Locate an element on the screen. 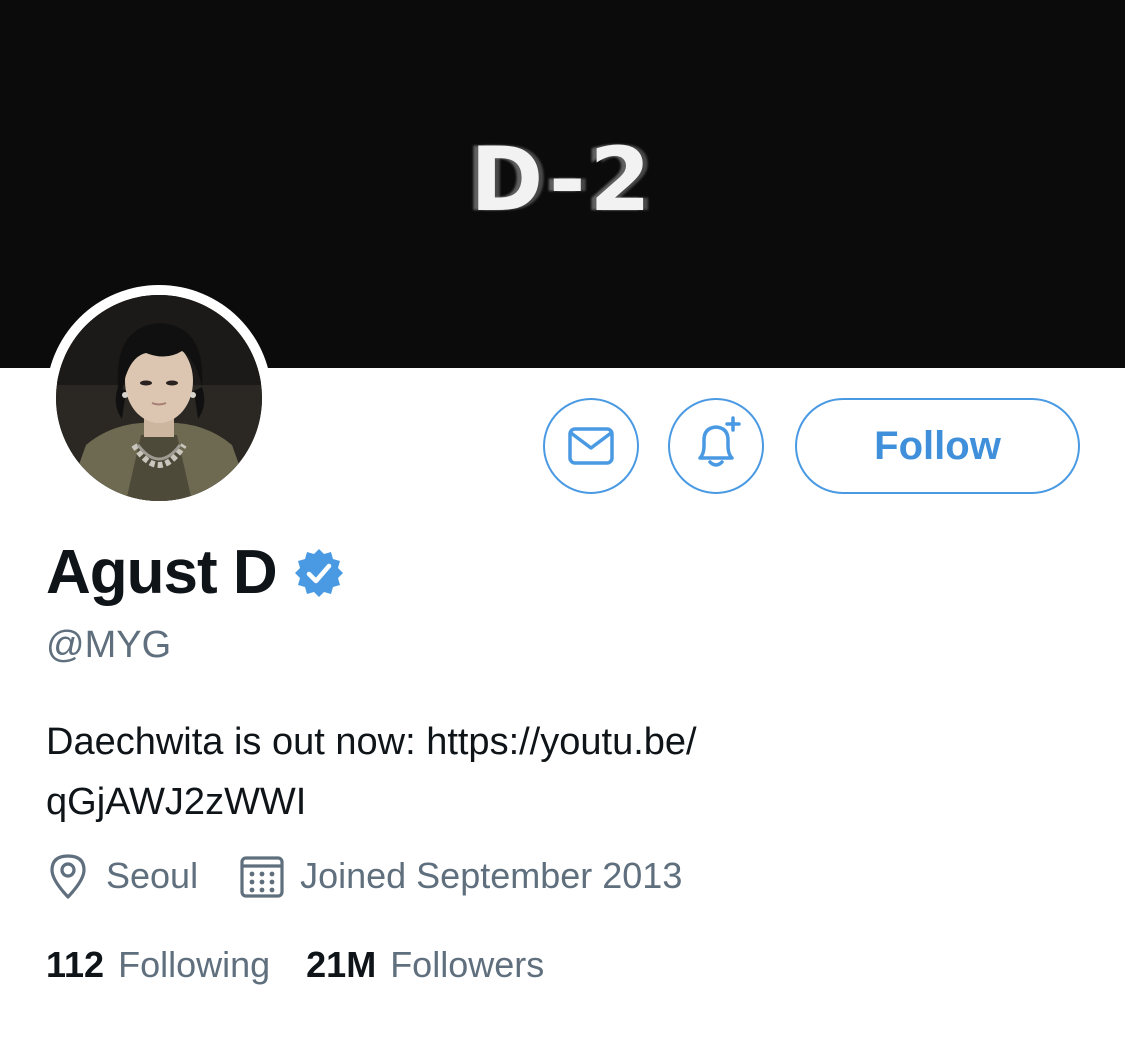 The image size is (1125, 1038). profile-stats: 112 Following 21M Followers is located at coordinates (295, 965).